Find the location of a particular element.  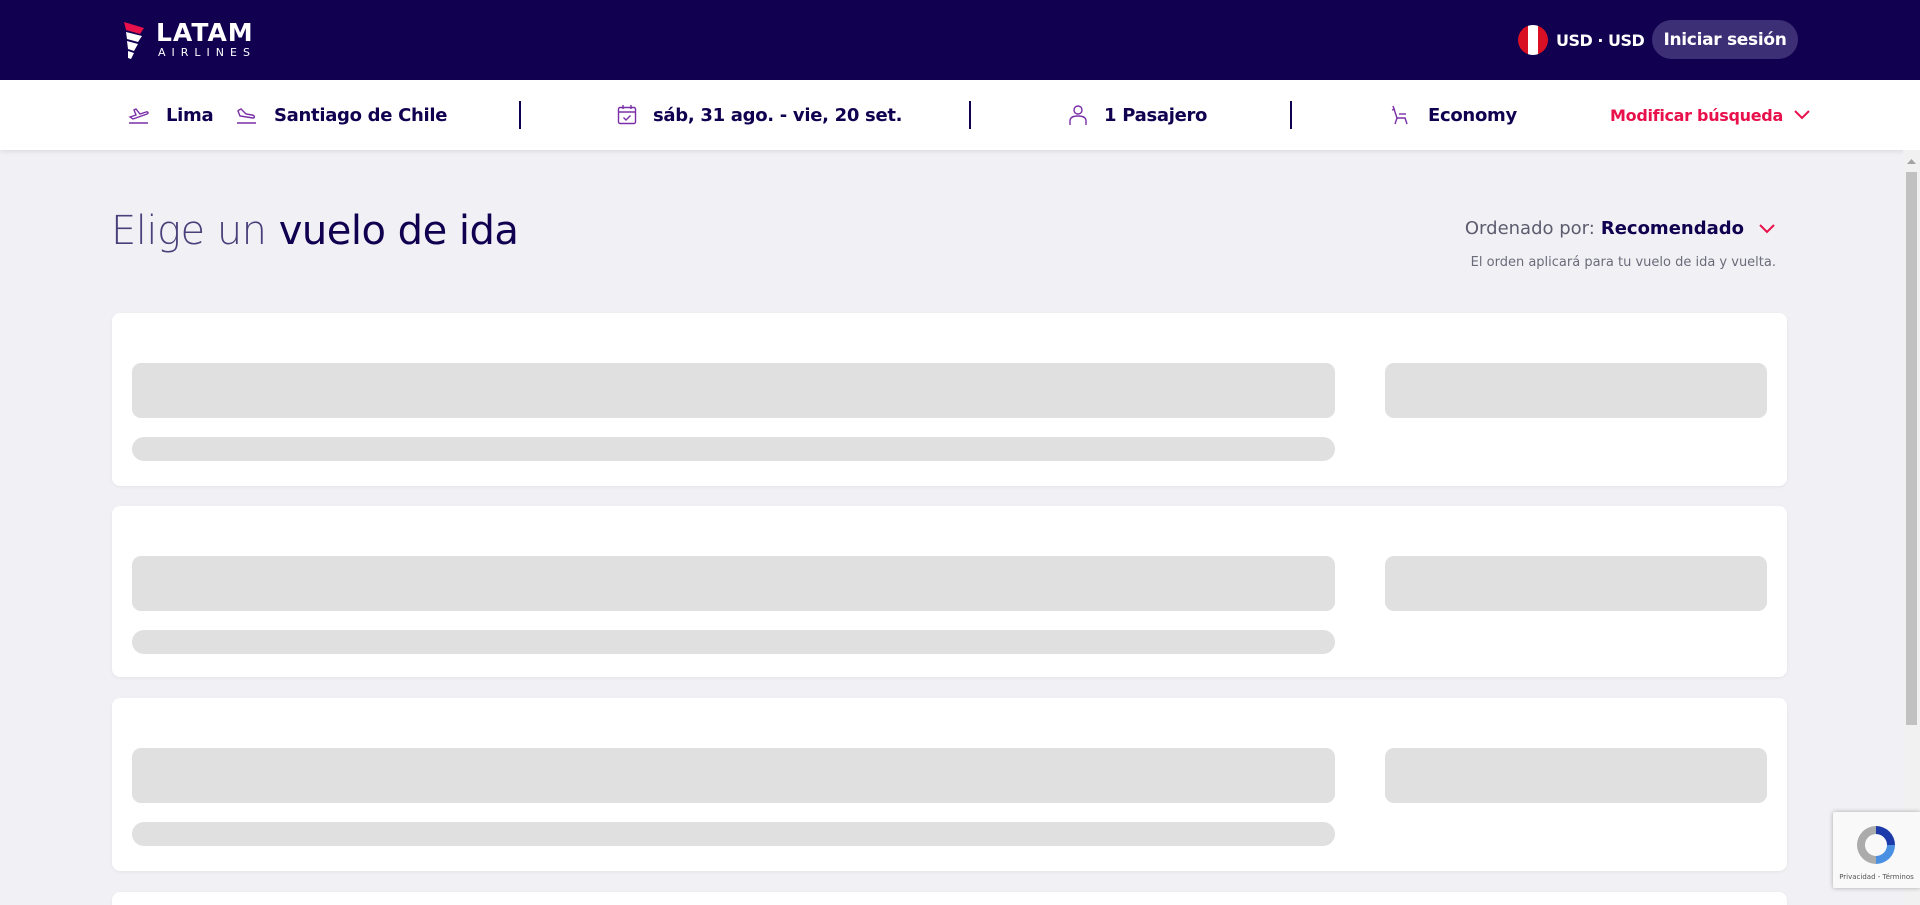

origin-label: Lima is located at coordinates (190, 115).